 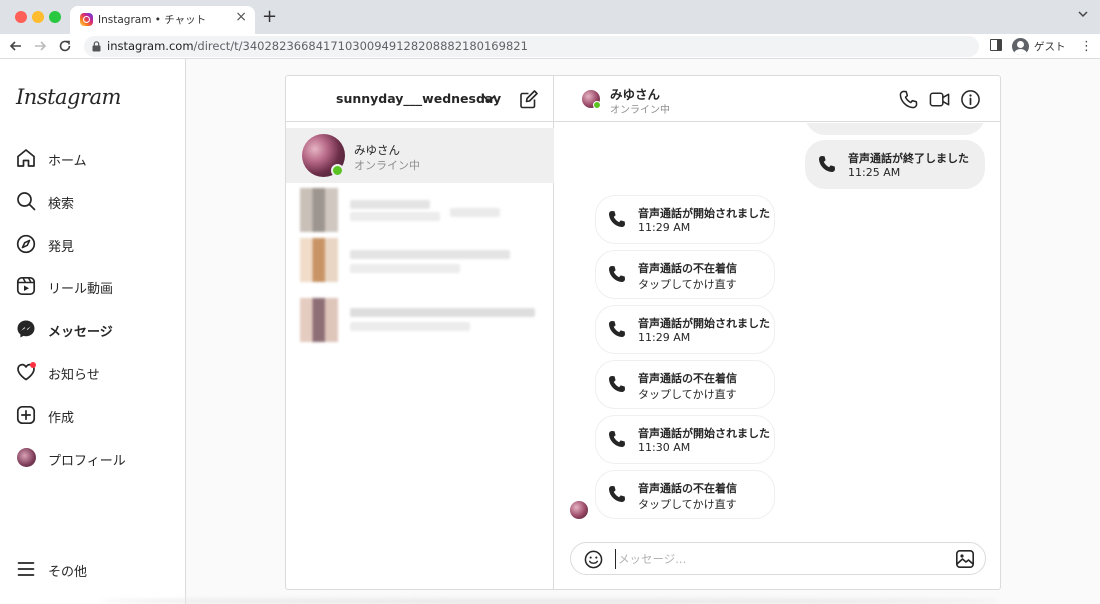 I want to click on plus-square-icon, so click(x=26, y=415).